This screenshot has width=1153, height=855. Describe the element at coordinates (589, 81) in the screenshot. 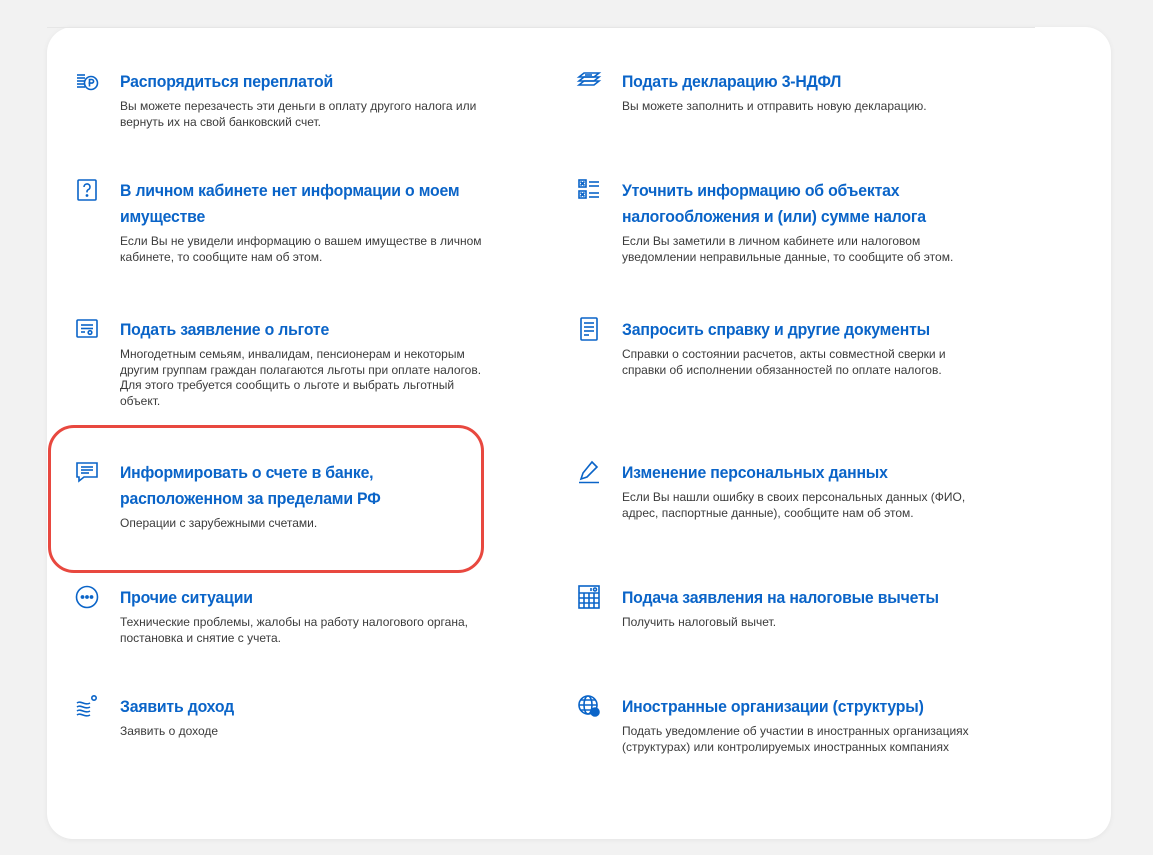

I see `money-bills-icon` at that location.